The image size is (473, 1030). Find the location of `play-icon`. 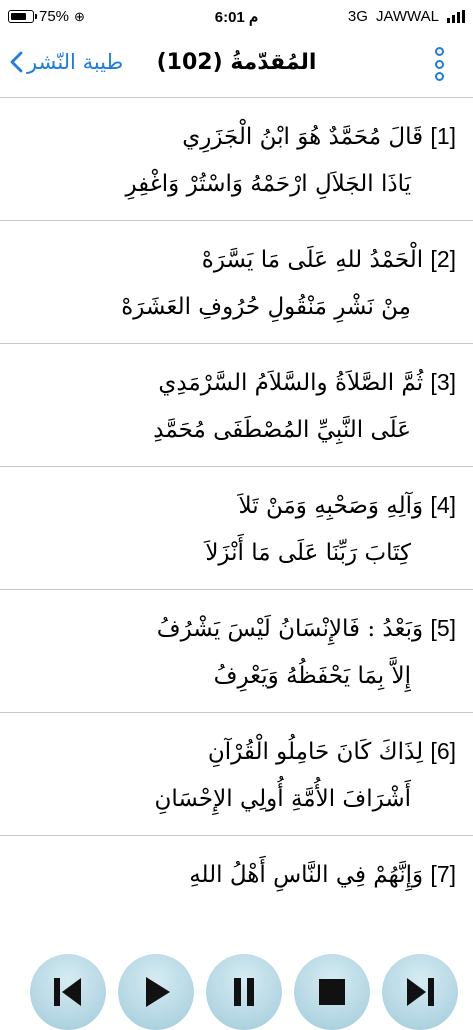

play-icon is located at coordinates (158, 992).